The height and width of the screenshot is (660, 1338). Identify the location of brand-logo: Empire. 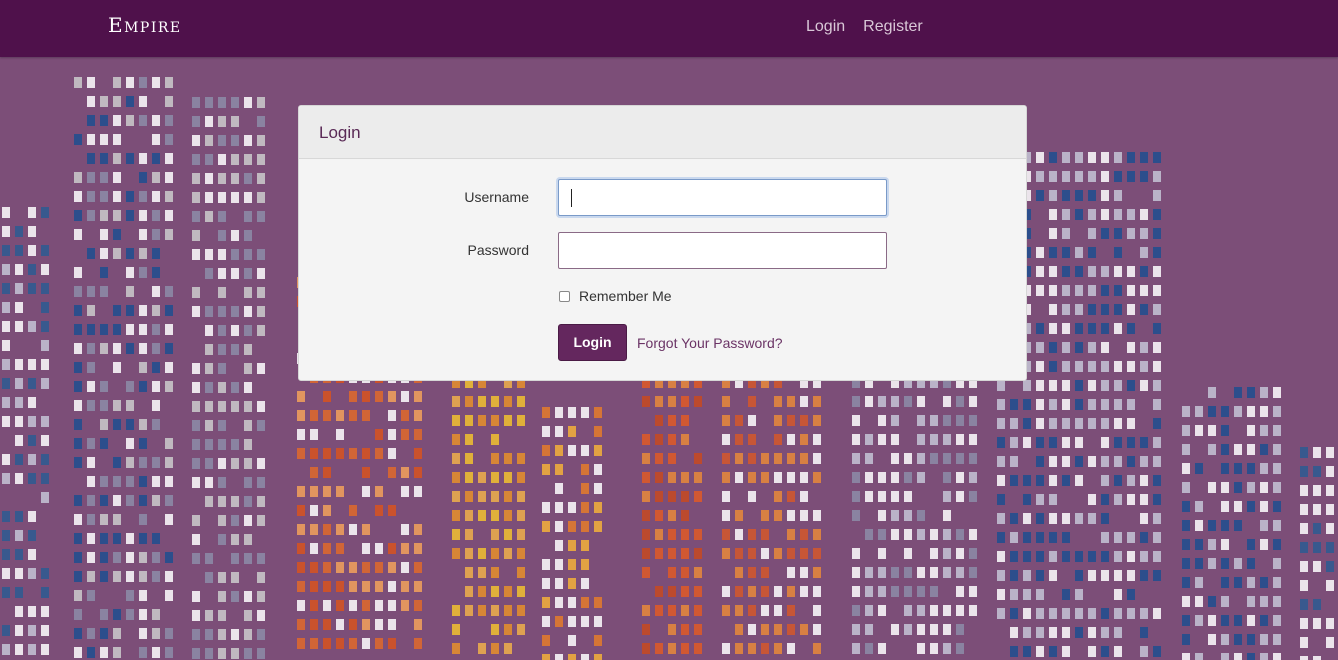
(145, 25).